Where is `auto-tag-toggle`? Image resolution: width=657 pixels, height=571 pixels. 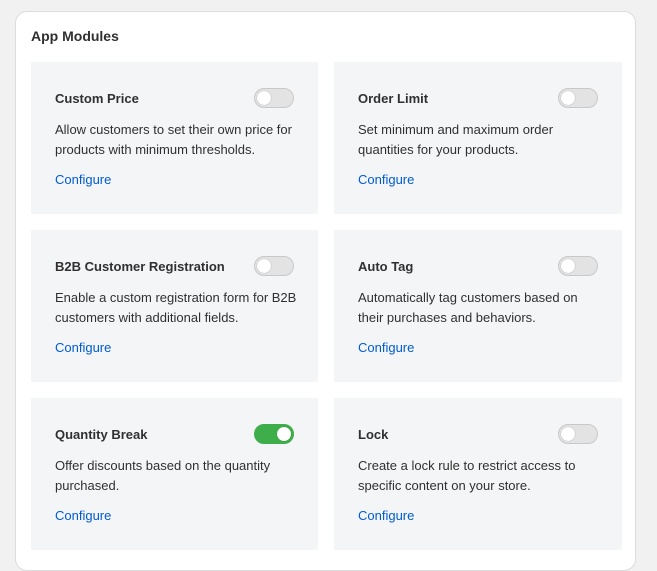 auto-tag-toggle is located at coordinates (578, 266).